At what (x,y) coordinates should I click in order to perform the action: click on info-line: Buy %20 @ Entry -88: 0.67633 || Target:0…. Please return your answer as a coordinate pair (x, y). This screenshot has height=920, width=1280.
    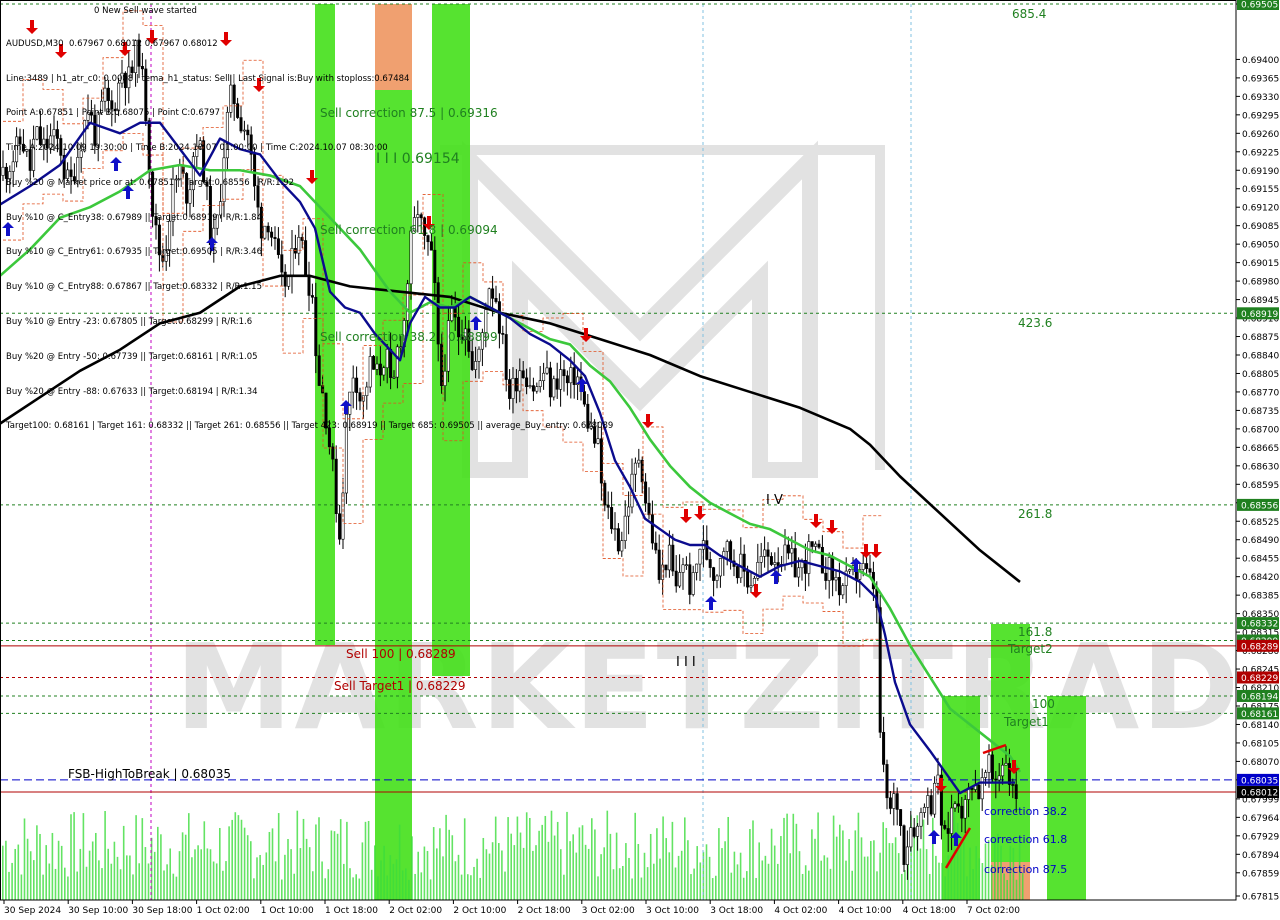
    Looking at the image, I should click on (132, 391).